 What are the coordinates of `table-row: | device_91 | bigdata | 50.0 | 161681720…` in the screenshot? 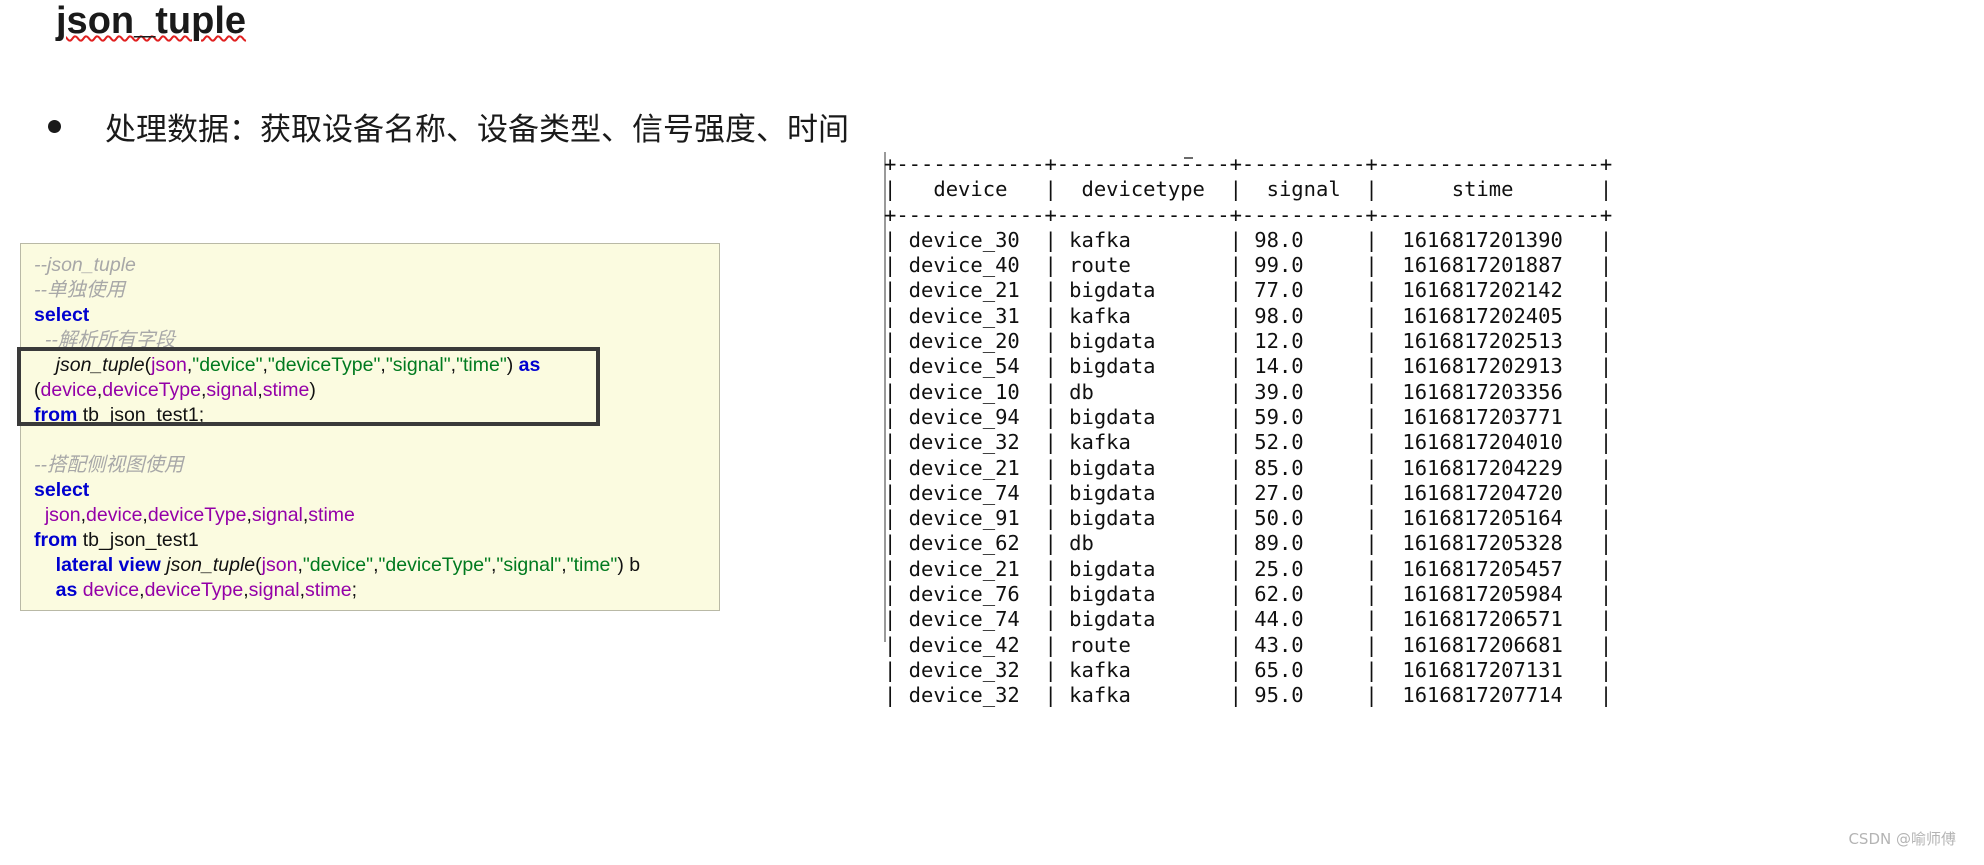 It's located at (1248, 518).